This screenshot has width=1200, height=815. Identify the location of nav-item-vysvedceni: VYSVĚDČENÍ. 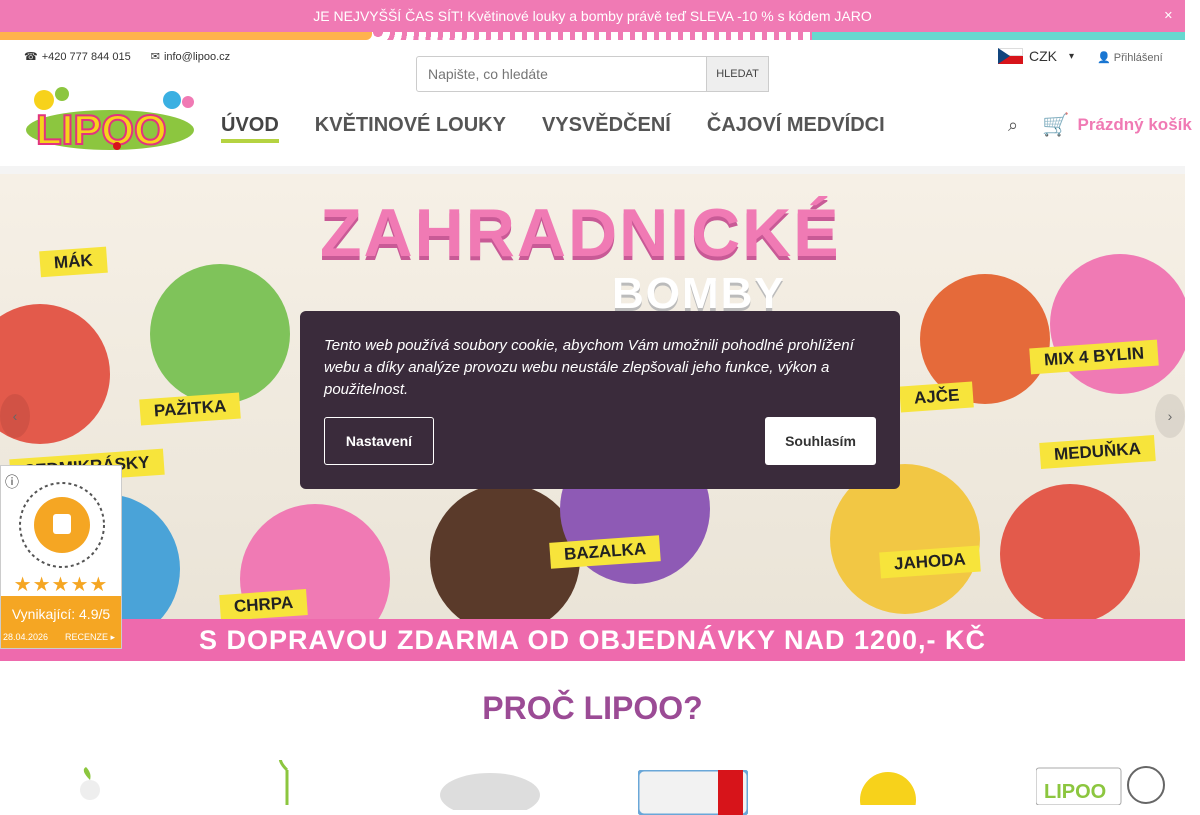
(606, 128).